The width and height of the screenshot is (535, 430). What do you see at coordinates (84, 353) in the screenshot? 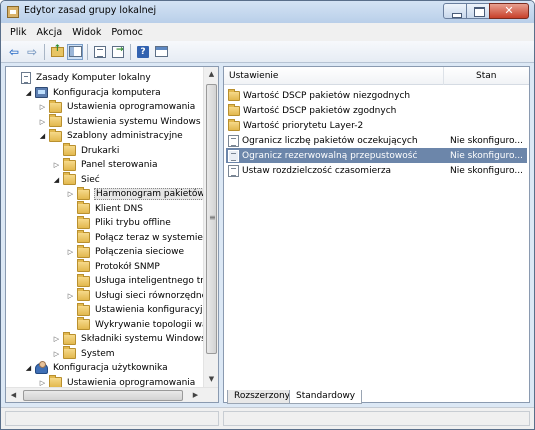
I see `tree-item: ▷ System` at bounding box center [84, 353].